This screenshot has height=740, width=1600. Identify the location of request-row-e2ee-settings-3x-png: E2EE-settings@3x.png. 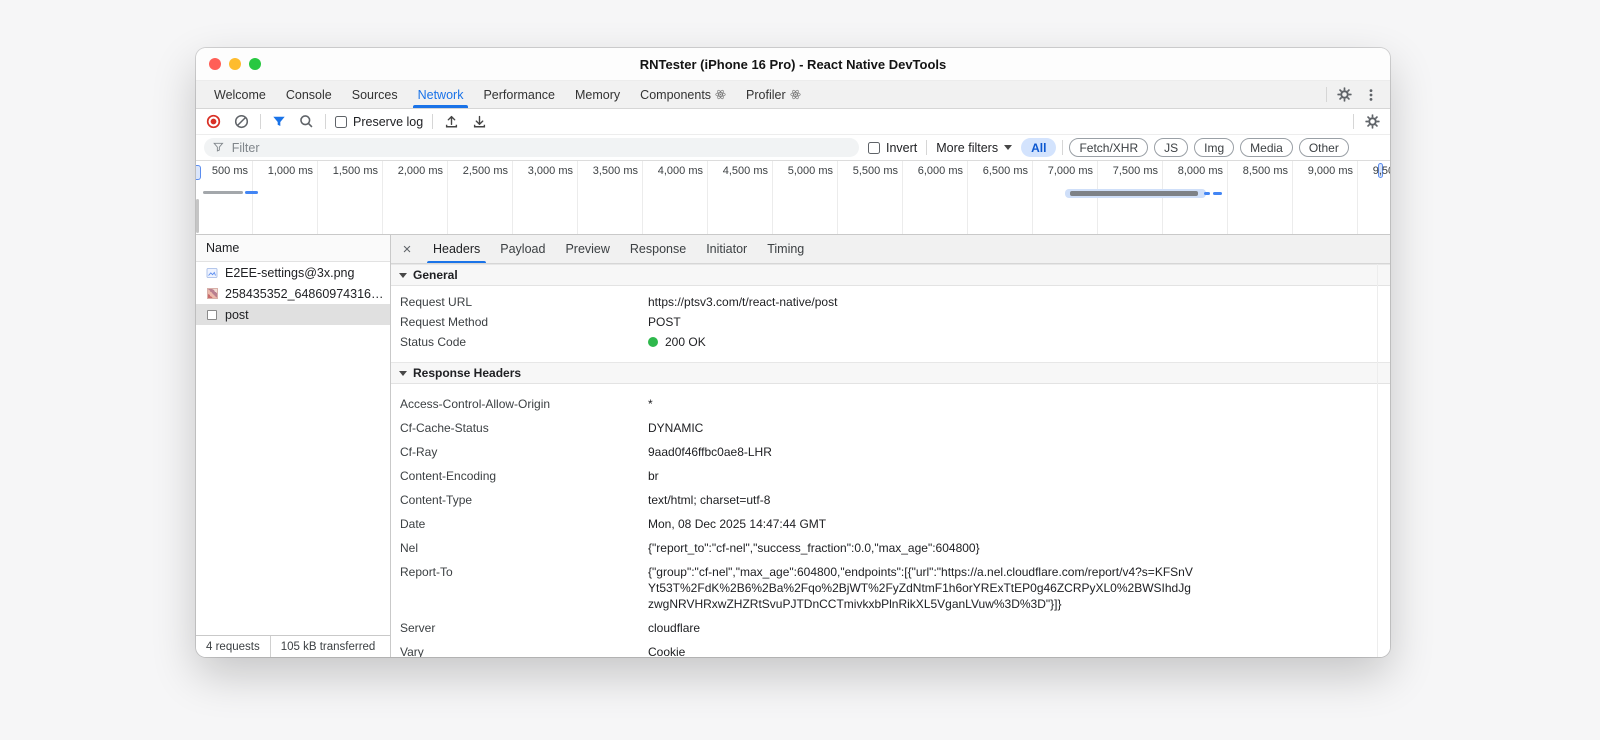
(293, 272).